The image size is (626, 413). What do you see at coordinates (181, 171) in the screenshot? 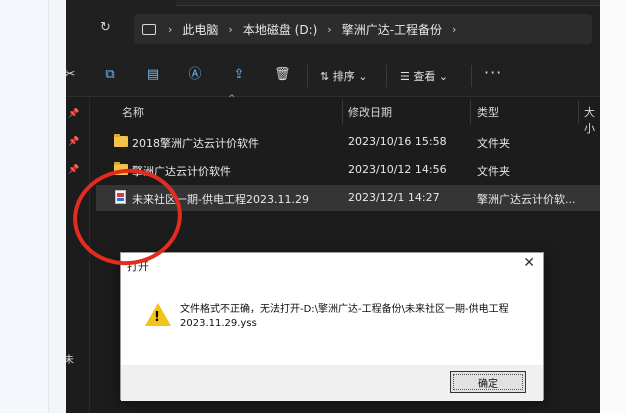
I see `file-name: 擎洲广达云计价软件` at bounding box center [181, 171].